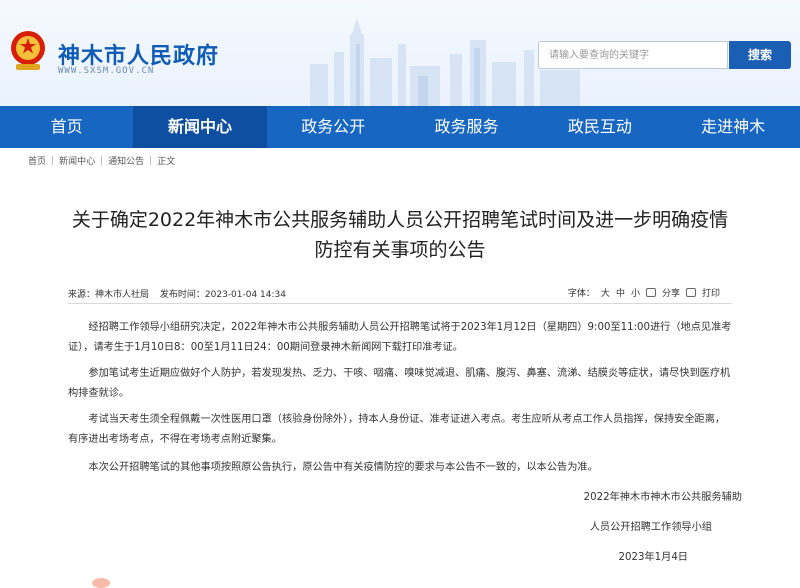 The width and height of the screenshot is (800, 588). I want to click on search-button: 搜索, so click(760, 55).